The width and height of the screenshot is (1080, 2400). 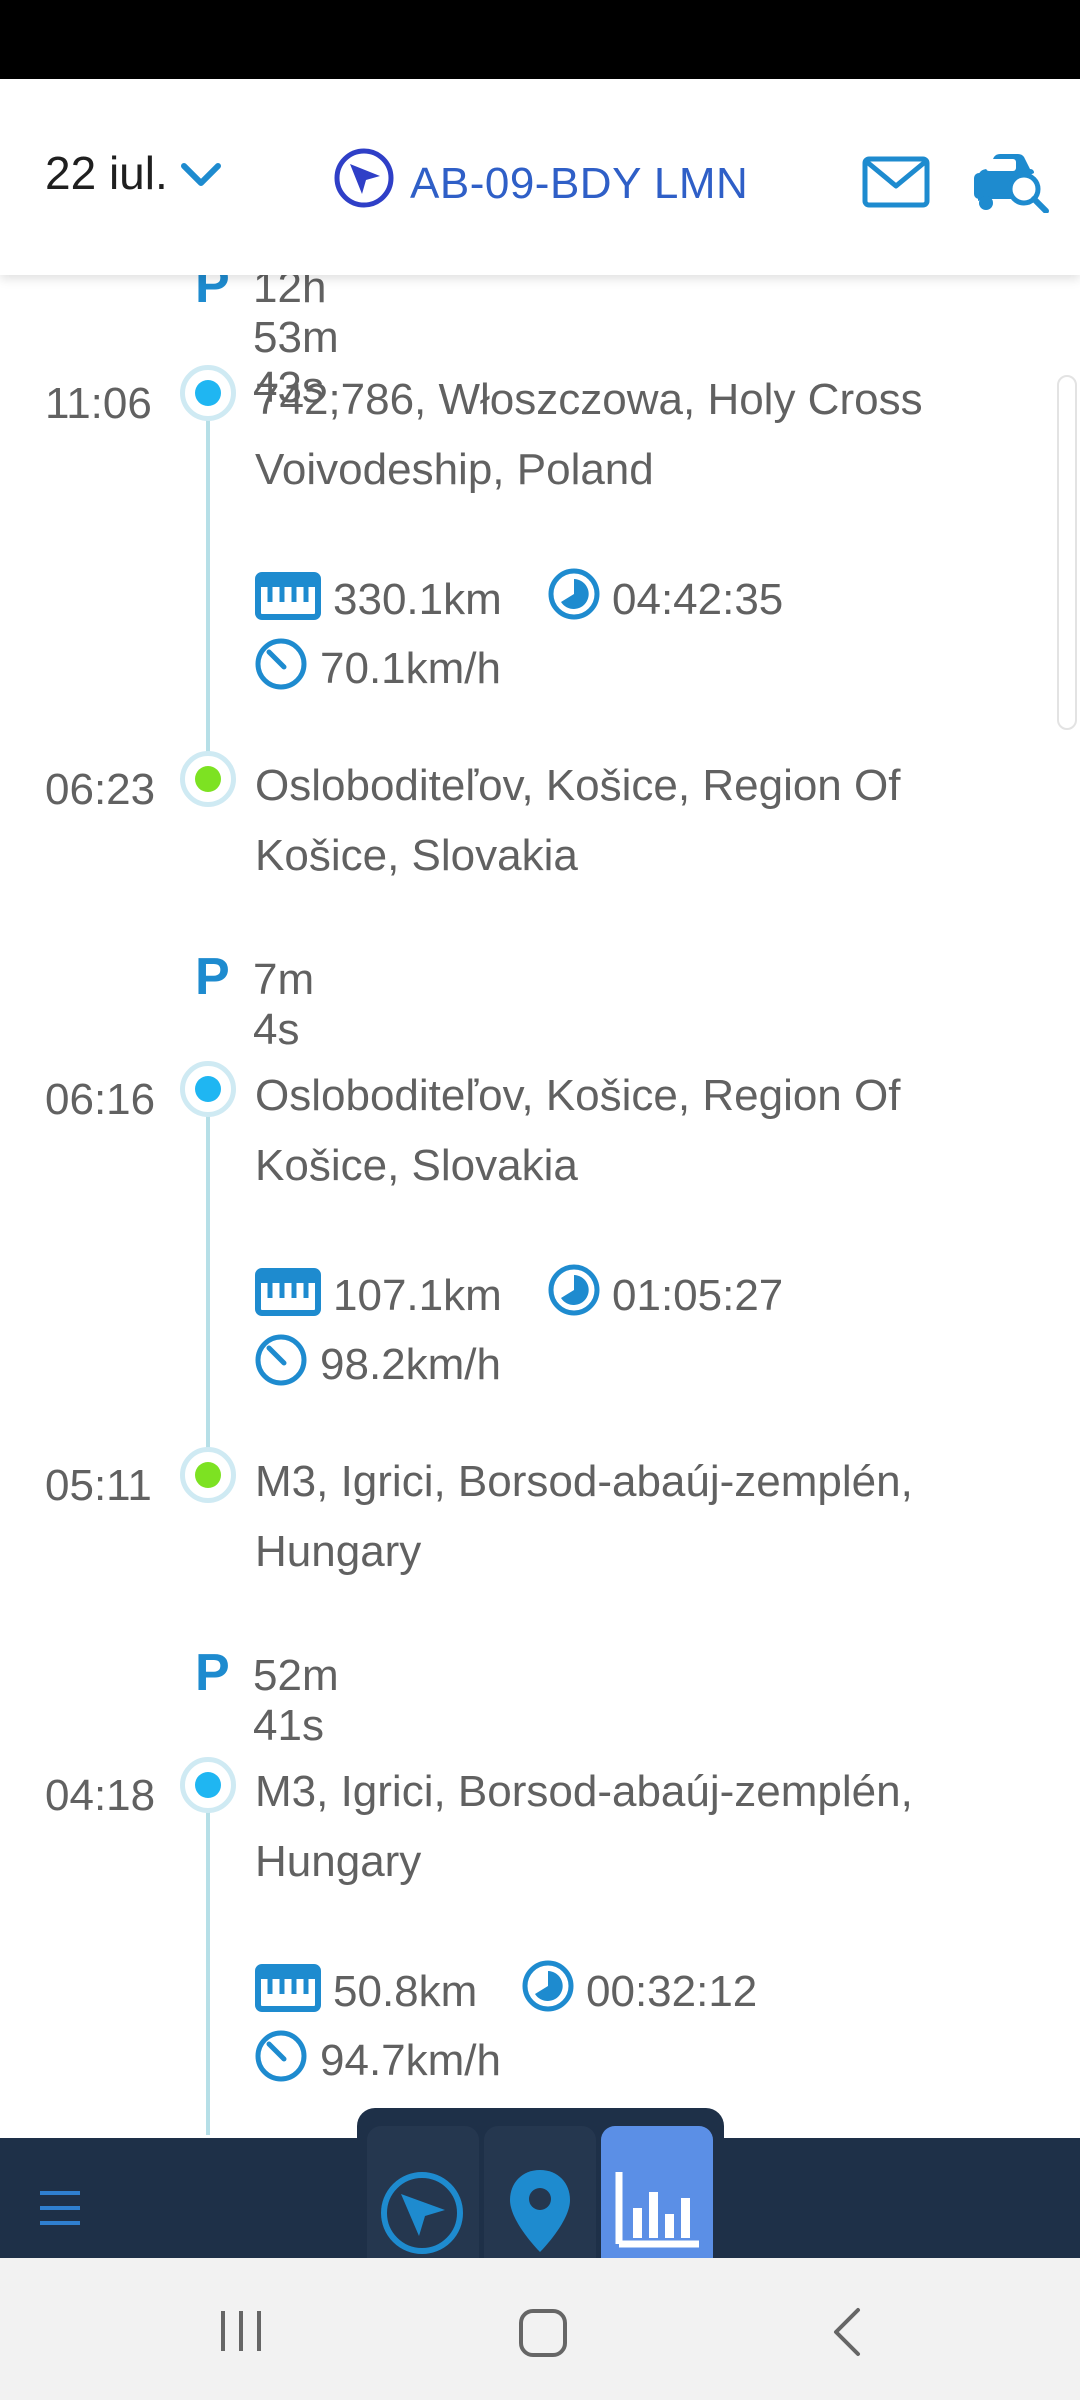 I want to click on trip-avg-speed: 70.1km/h, so click(x=410, y=668).